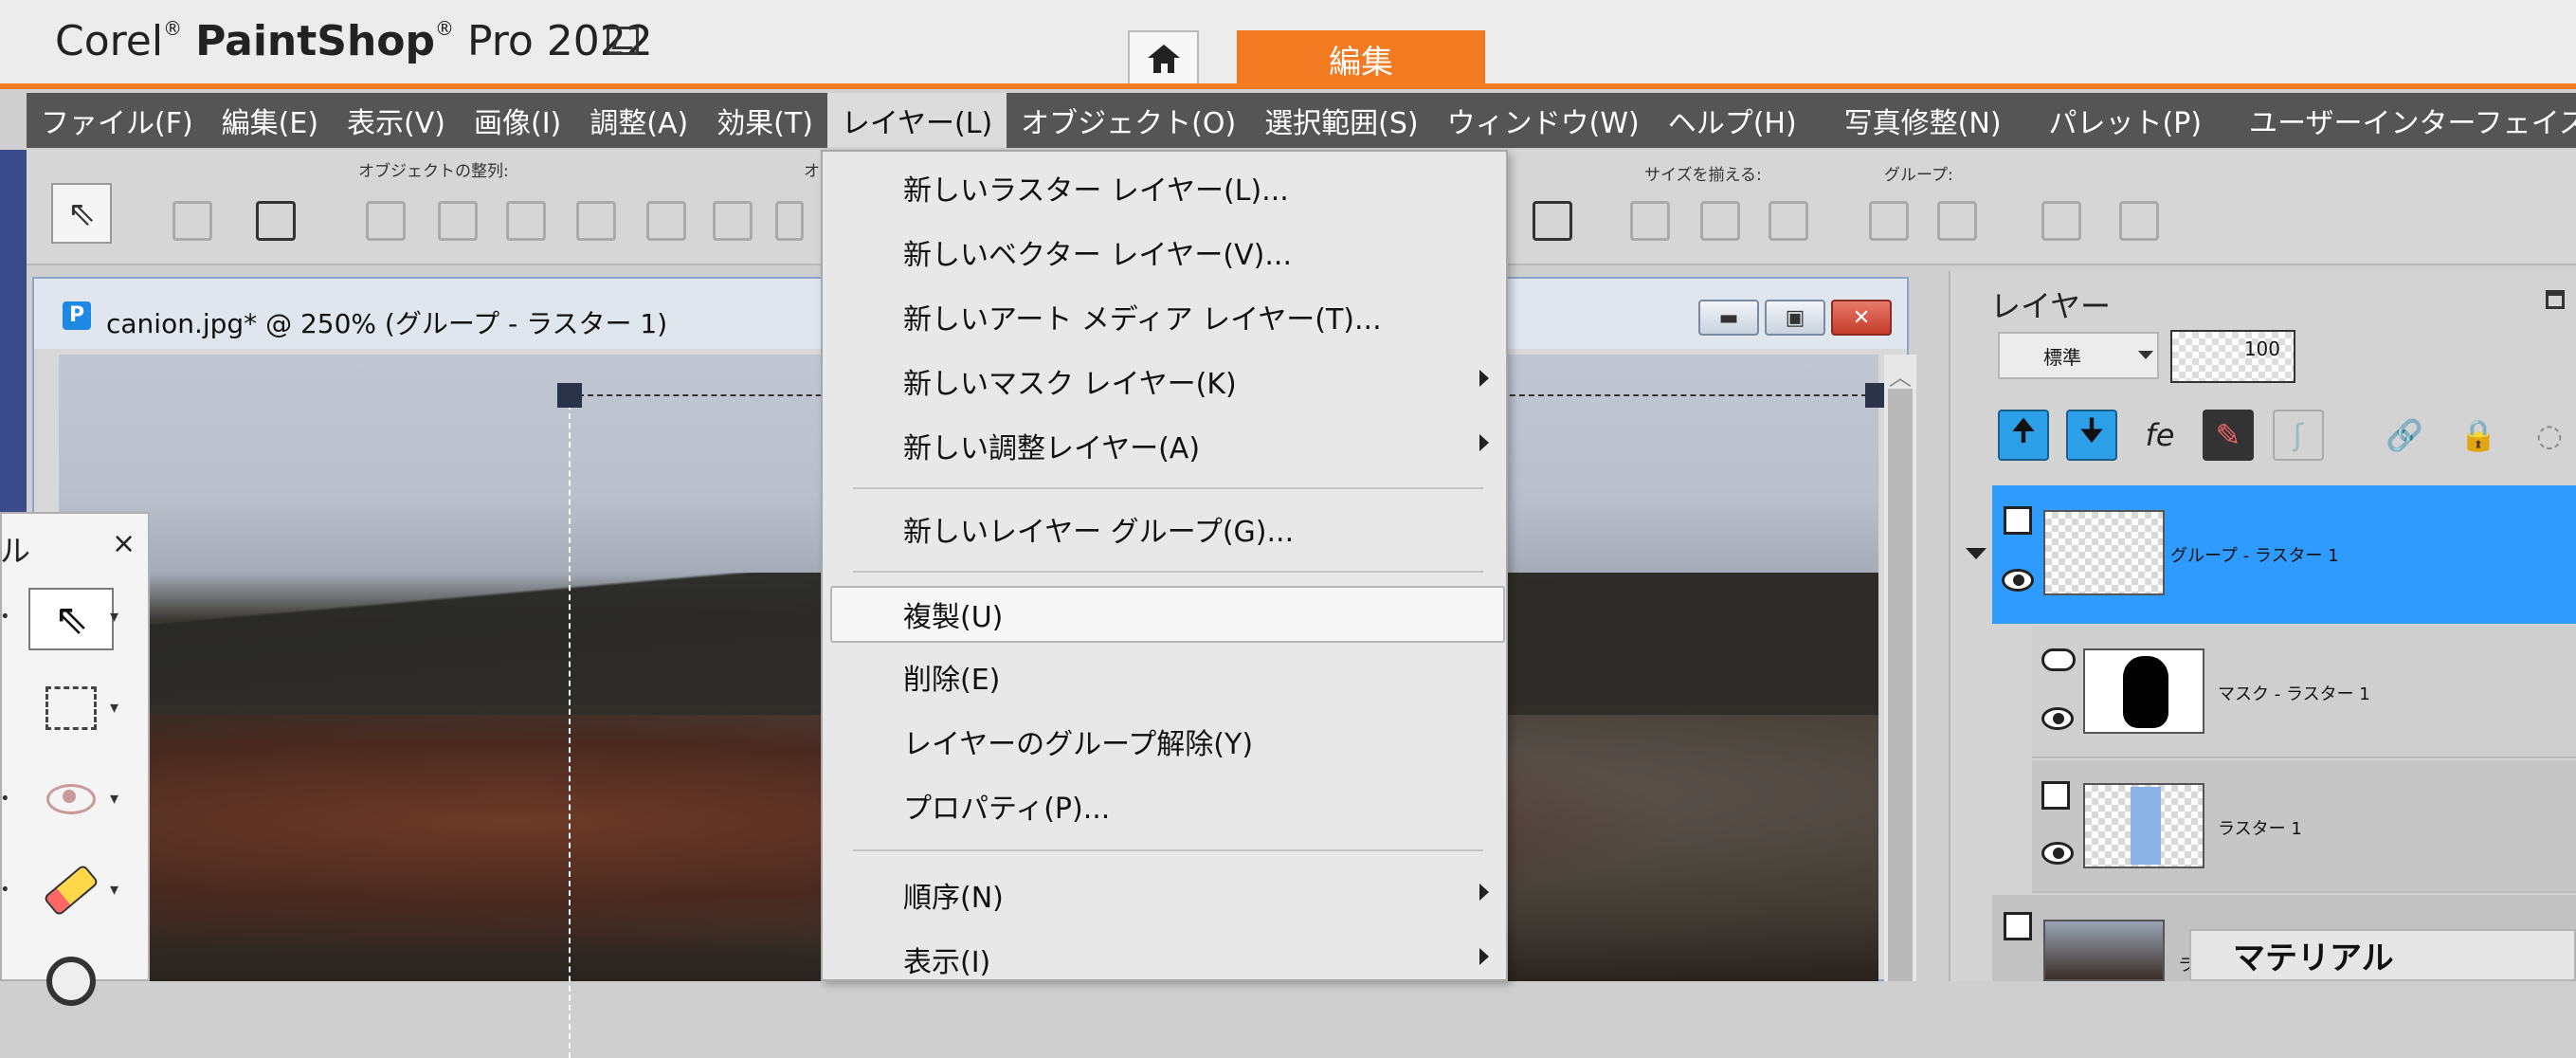 The image size is (2576, 1058). What do you see at coordinates (2404, 436) in the screenshot?
I see `link-layer-button: 🔗` at bounding box center [2404, 436].